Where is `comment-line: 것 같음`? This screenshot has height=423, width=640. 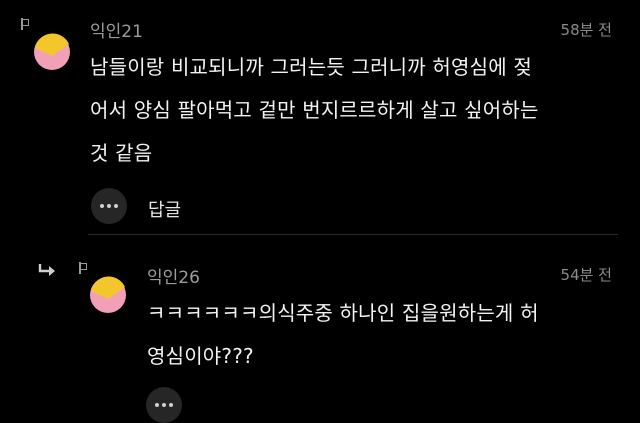
comment-line: 것 같음 is located at coordinates (121, 153).